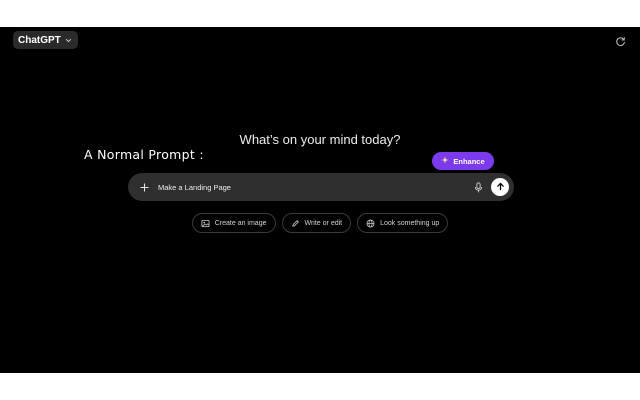 This screenshot has height=400, width=640. What do you see at coordinates (39, 40) in the screenshot?
I see `model-picker-label: ChatGPT` at bounding box center [39, 40].